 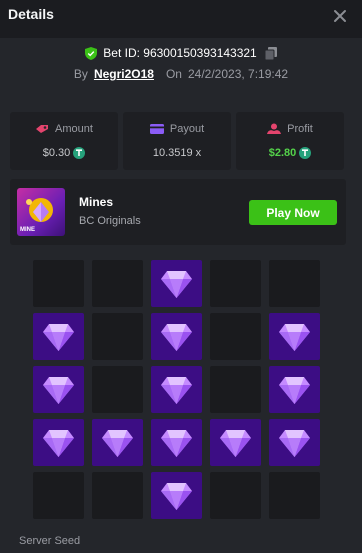 What do you see at coordinates (181, 19) in the screenshot?
I see `header-bar: Details` at bounding box center [181, 19].